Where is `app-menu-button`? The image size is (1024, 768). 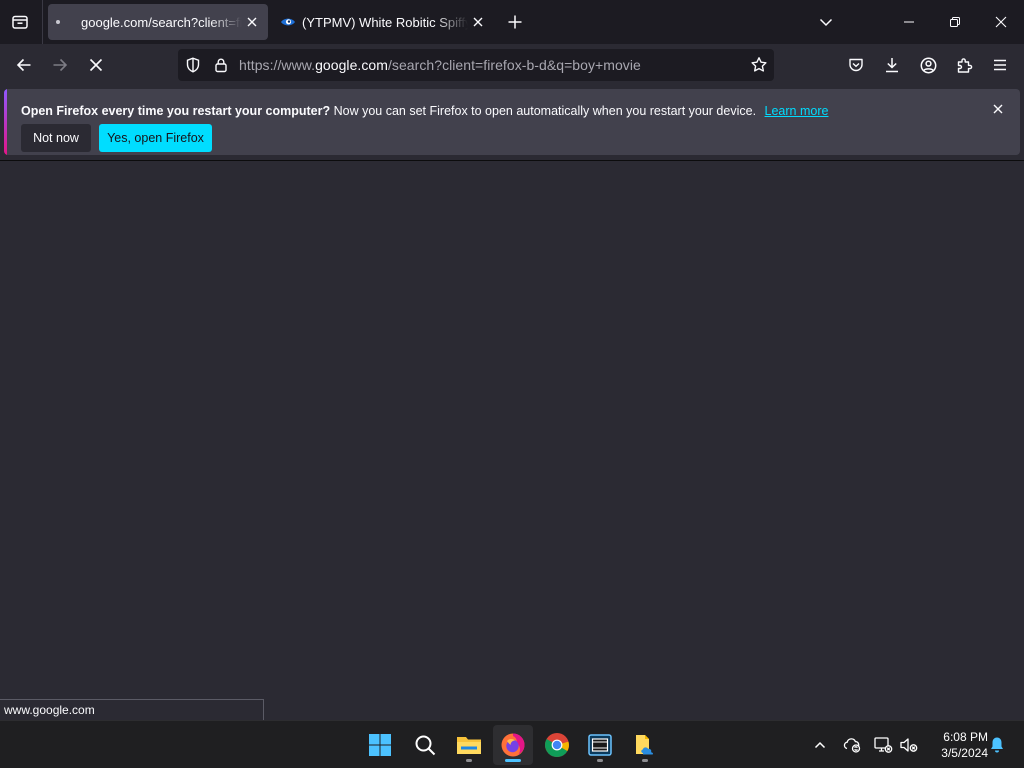 app-menu-button is located at coordinates (1000, 65).